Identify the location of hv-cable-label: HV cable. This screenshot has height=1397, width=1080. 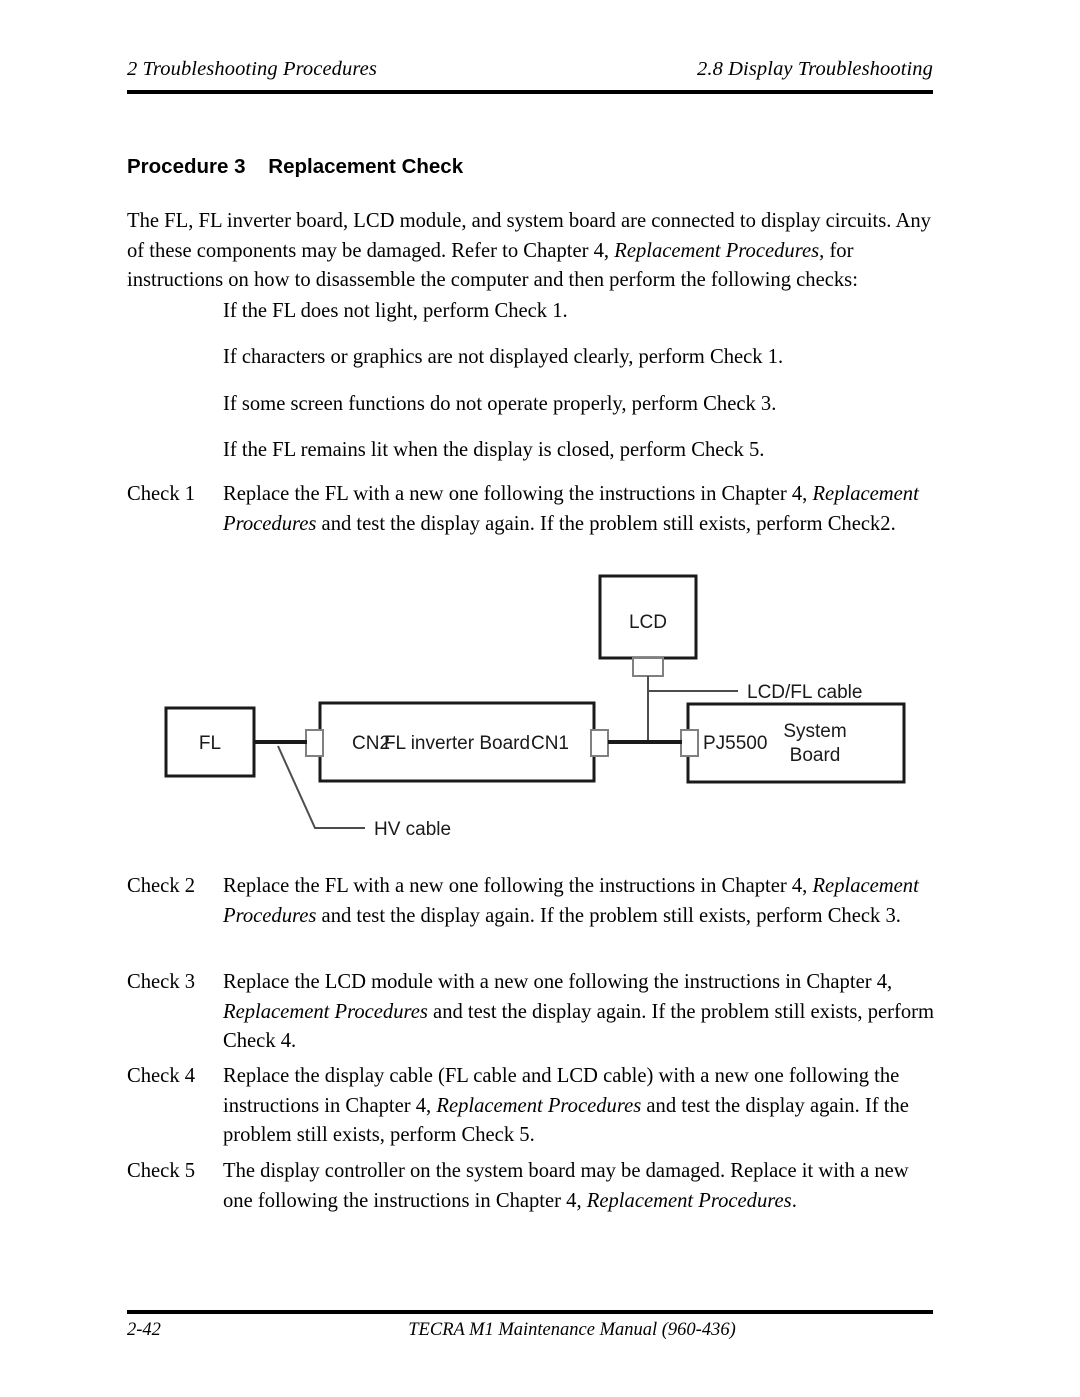
(412, 829).